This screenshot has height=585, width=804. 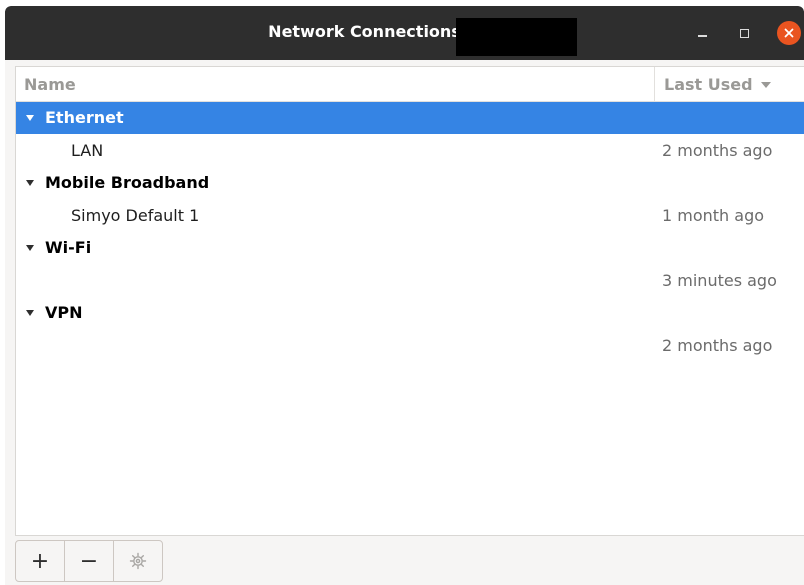 I want to click on redacted-region, so click(x=516, y=37).